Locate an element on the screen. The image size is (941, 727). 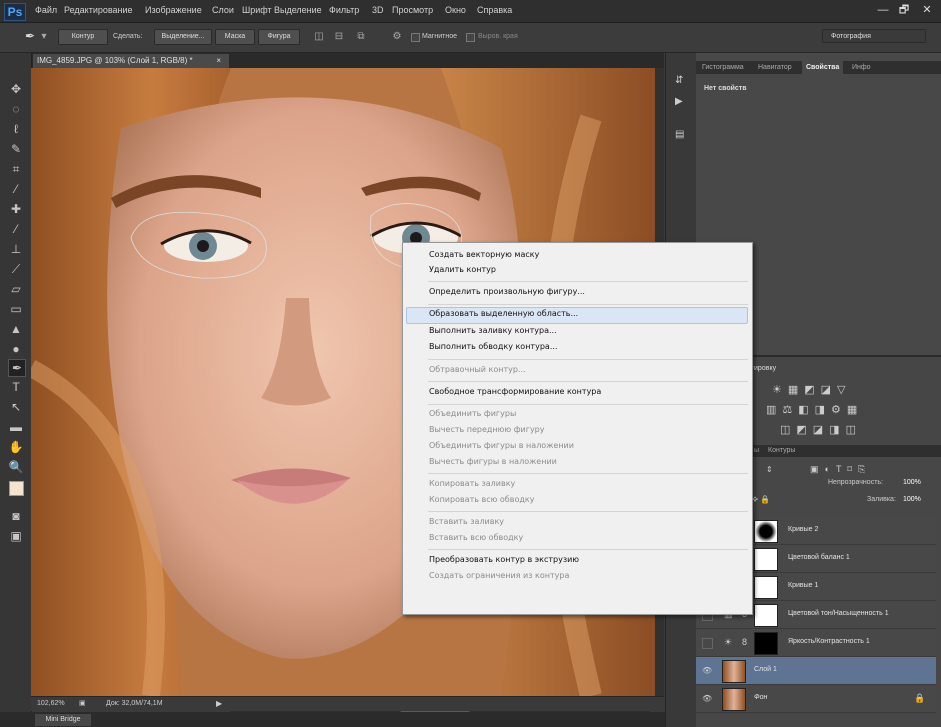
menu-item-exclude-overlapping: Вычесть фигуры в наложении is located at coordinates (493, 461).